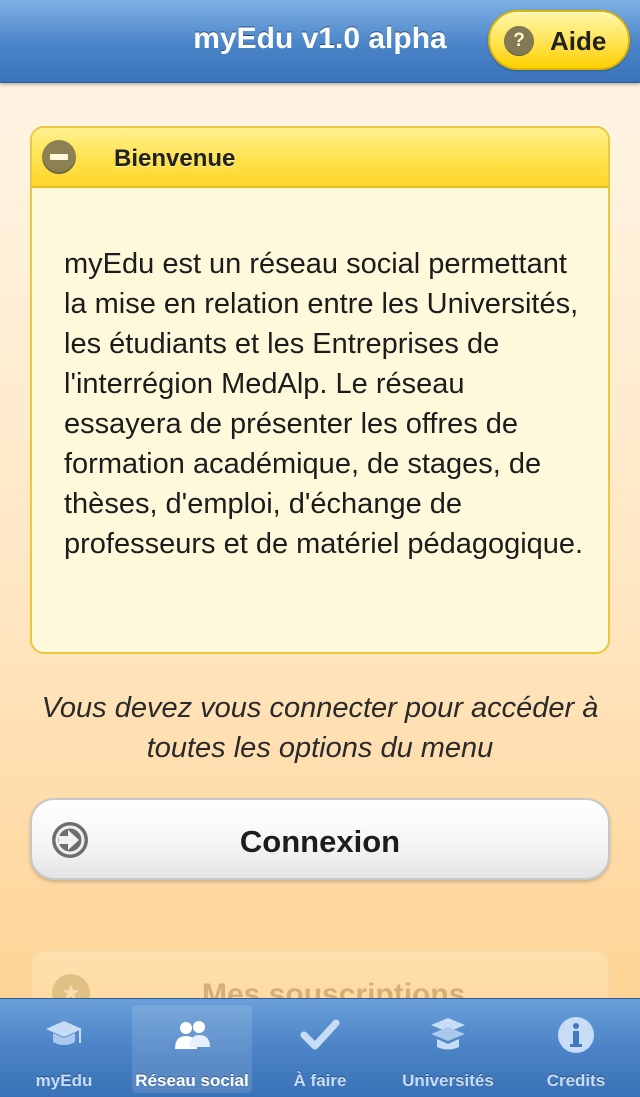 This screenshot has height=1097, width=640. I want to click on checkmark-icon, so click(320, 1034).